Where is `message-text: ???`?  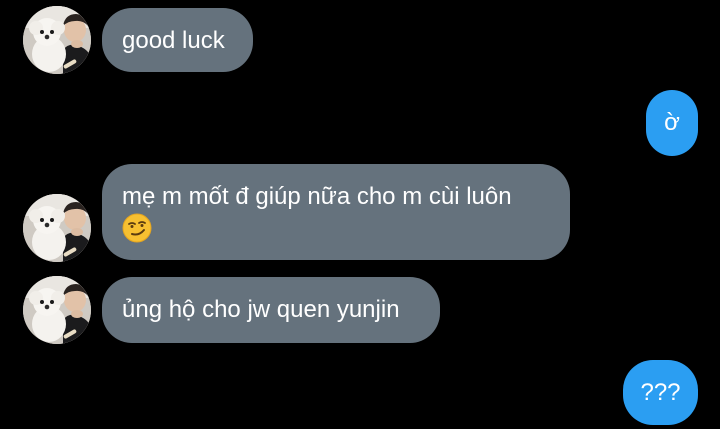 message-text: ??? is located at coordinates (660, 392).